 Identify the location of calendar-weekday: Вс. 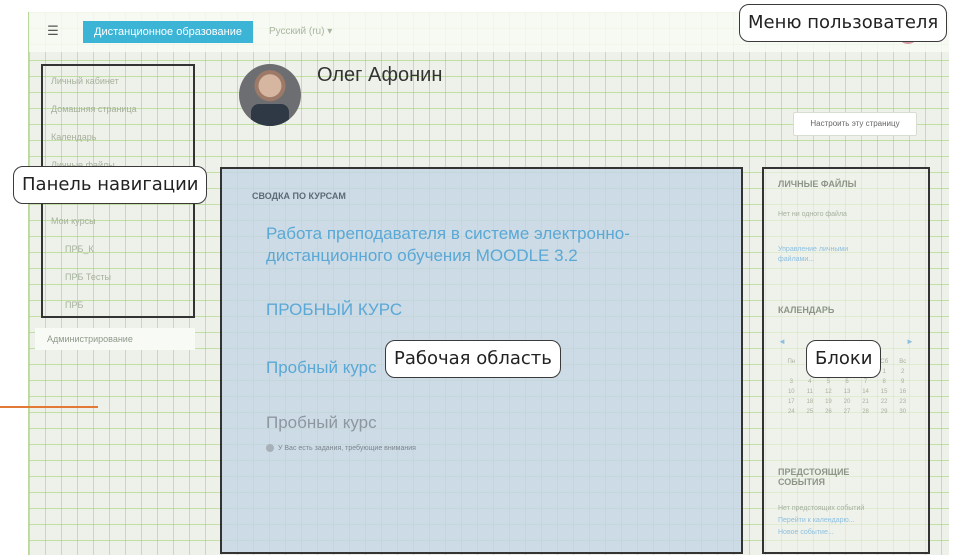
(903, 362).